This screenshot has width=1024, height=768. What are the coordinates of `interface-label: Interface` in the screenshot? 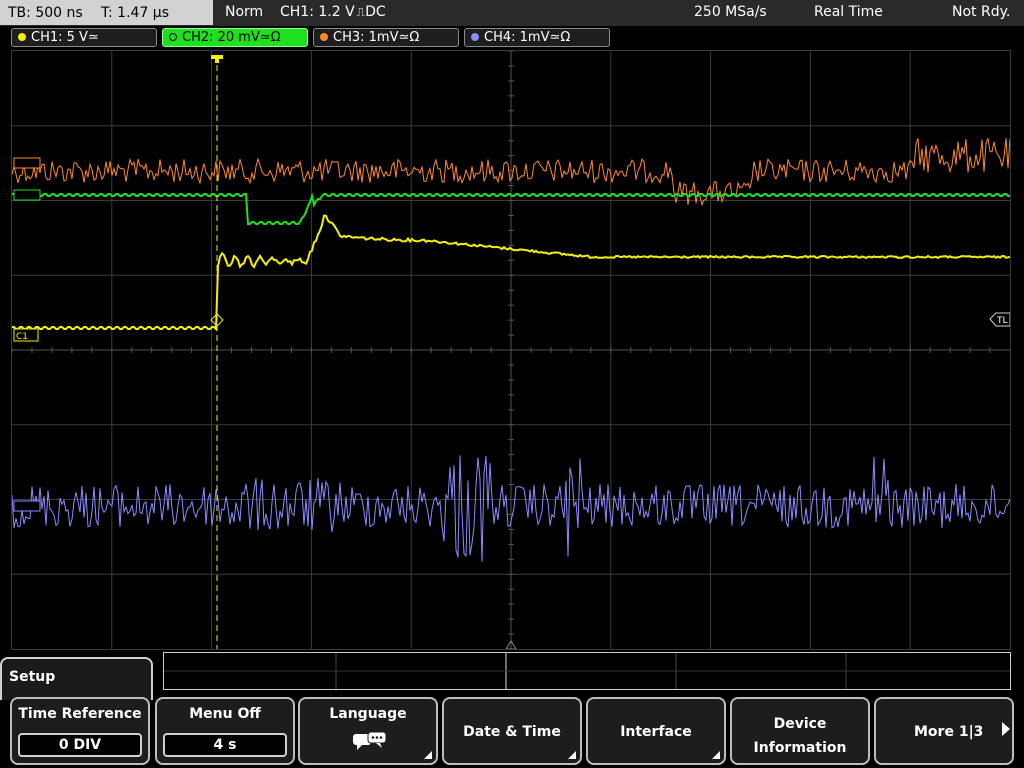 It's located at (656, 732).